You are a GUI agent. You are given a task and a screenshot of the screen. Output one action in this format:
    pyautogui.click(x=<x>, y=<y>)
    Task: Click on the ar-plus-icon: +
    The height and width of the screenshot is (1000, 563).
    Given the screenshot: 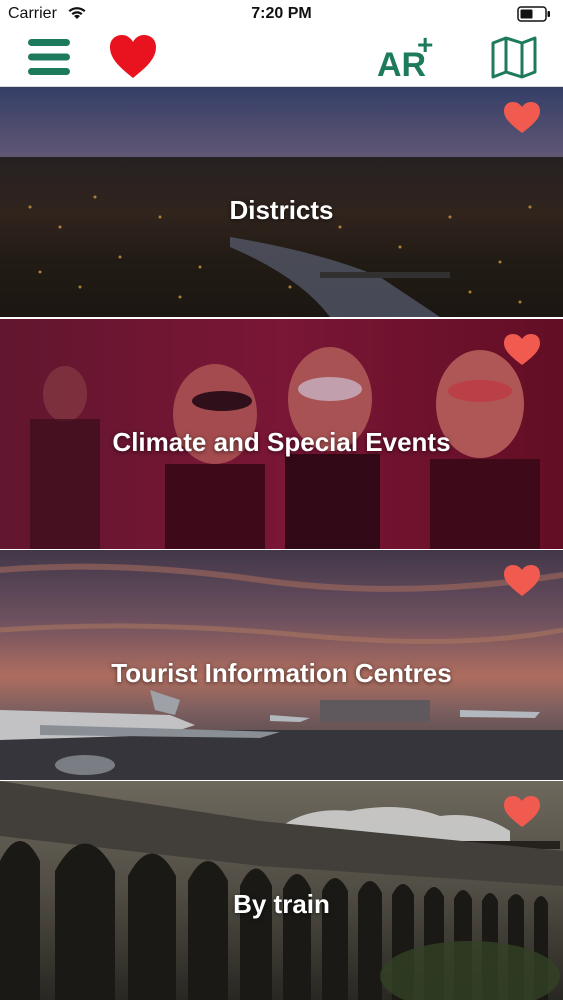 What is the action you would take?
    pyautogui.click(x=425, y=46)
    